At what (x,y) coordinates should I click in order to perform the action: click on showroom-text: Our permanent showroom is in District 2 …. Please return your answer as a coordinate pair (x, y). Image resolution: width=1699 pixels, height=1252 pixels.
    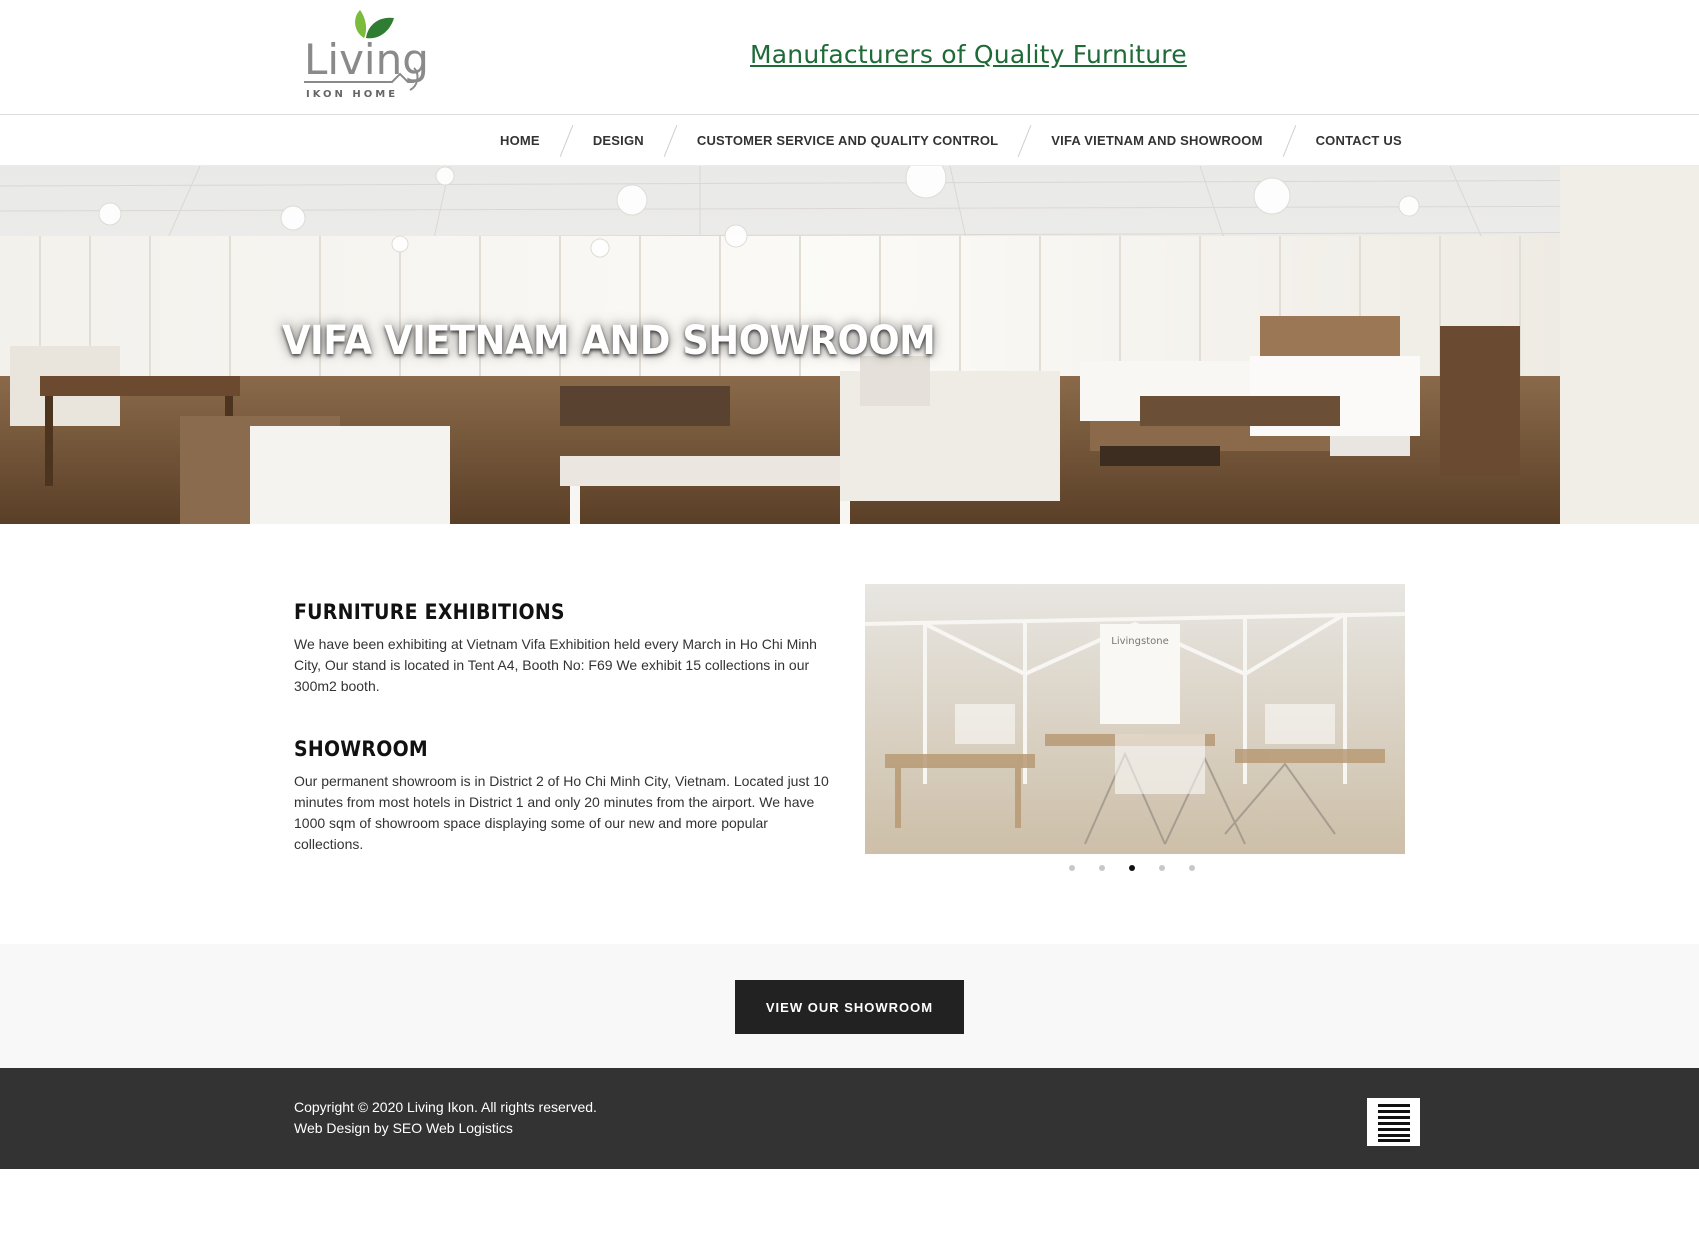
    Looking at the image, I should click on (561, 812).